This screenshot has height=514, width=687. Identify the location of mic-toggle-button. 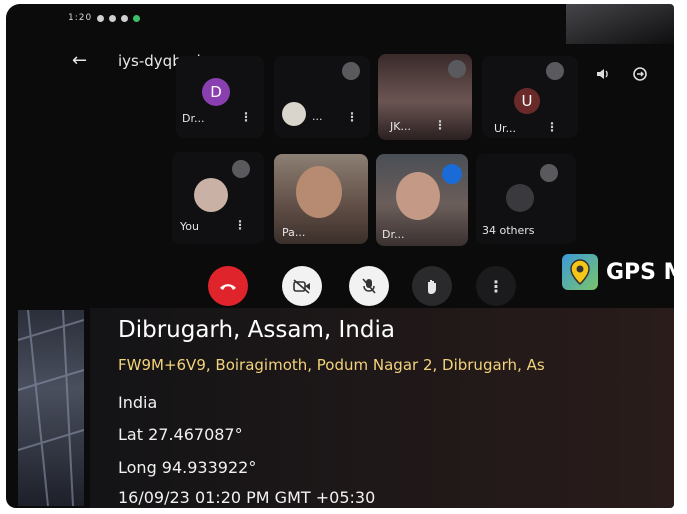
(369, 286).